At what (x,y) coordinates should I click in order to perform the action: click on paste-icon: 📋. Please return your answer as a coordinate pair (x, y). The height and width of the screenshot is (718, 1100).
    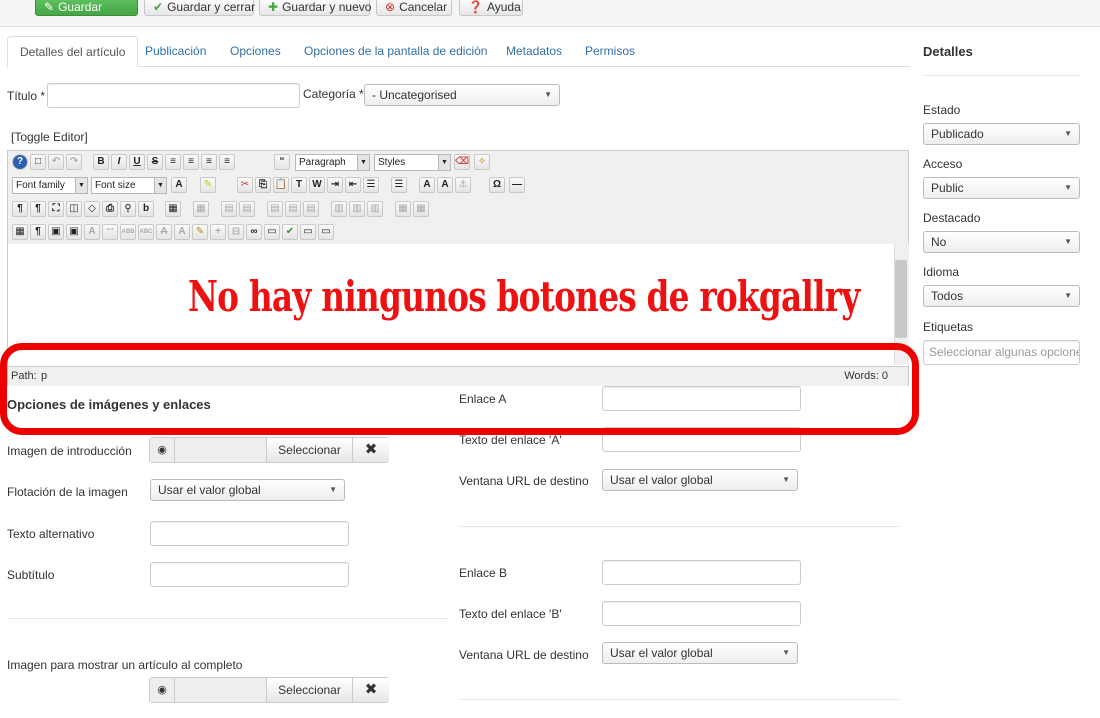
    Looking at the image, I should click on (281, 185).